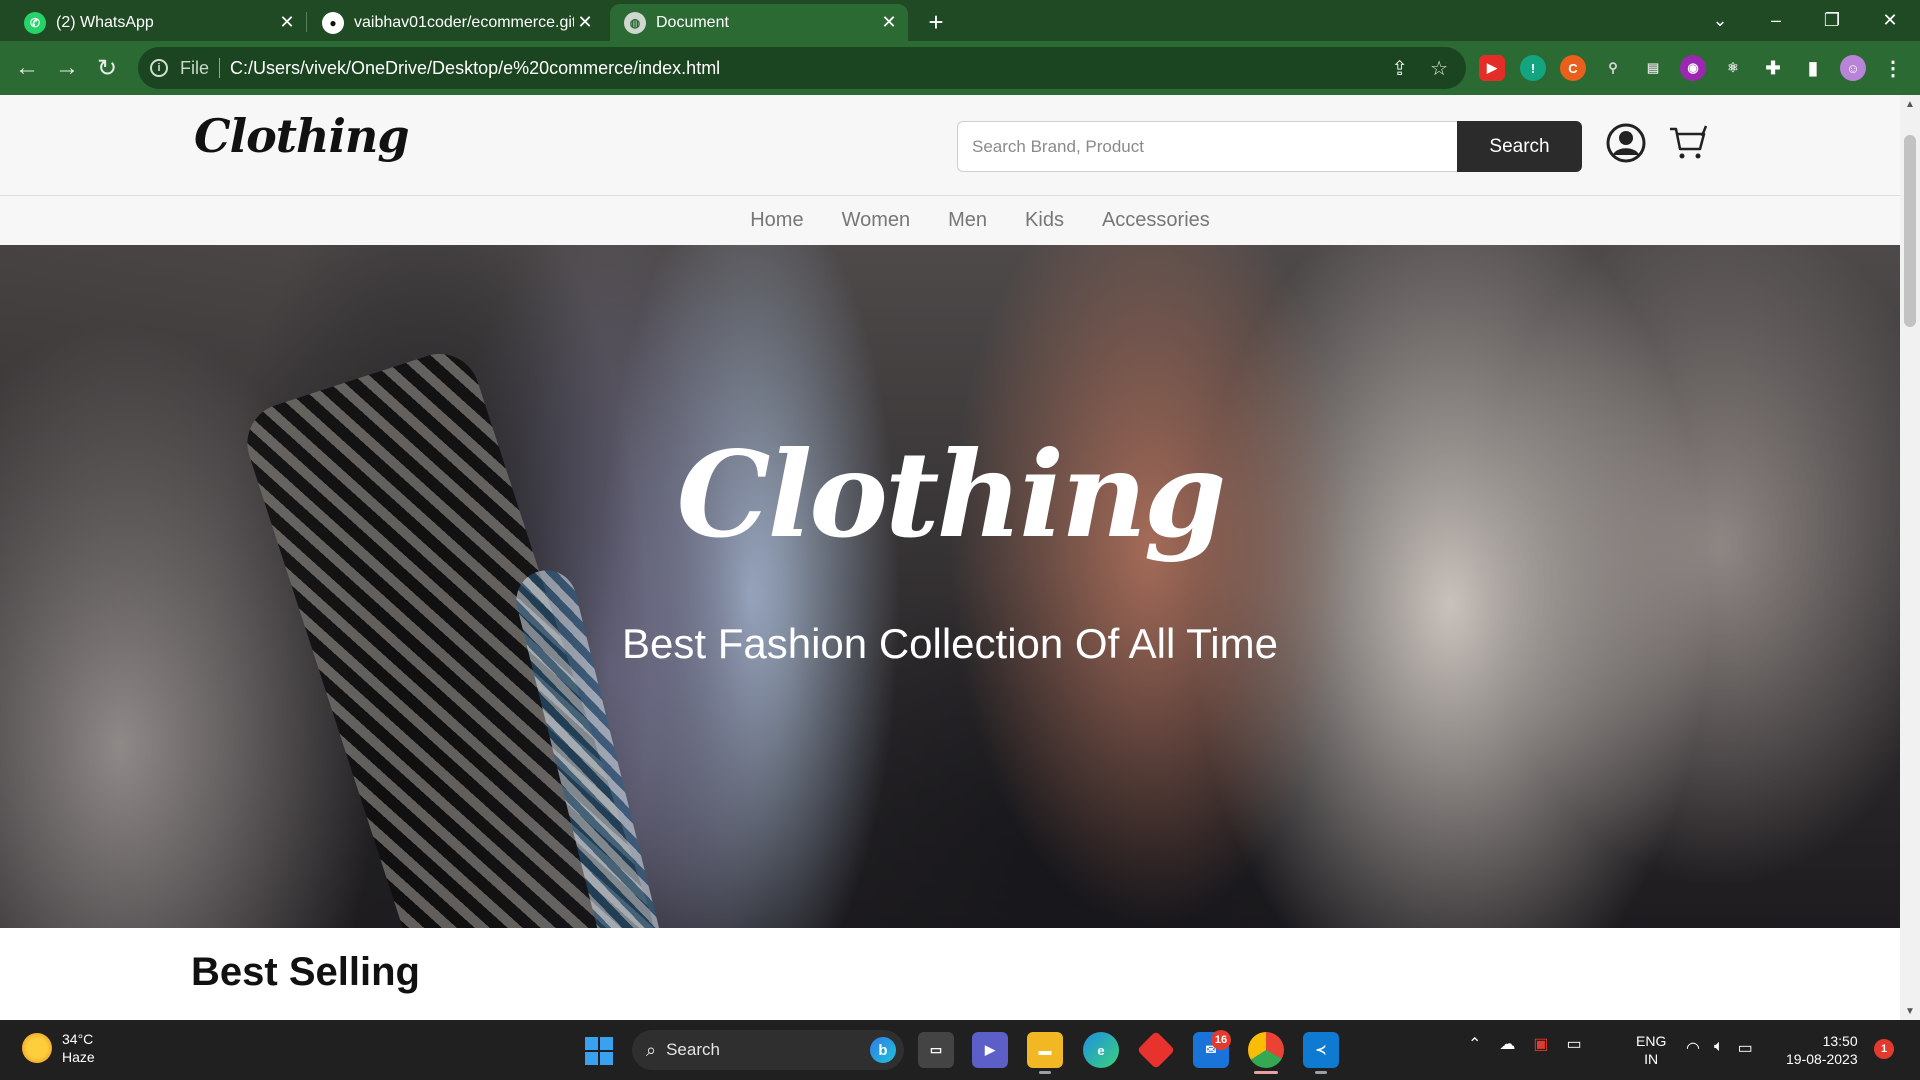 The height and width of the screenshot is (1080, 1920). I want to click on bing-icon: b, so click(883, 1050).